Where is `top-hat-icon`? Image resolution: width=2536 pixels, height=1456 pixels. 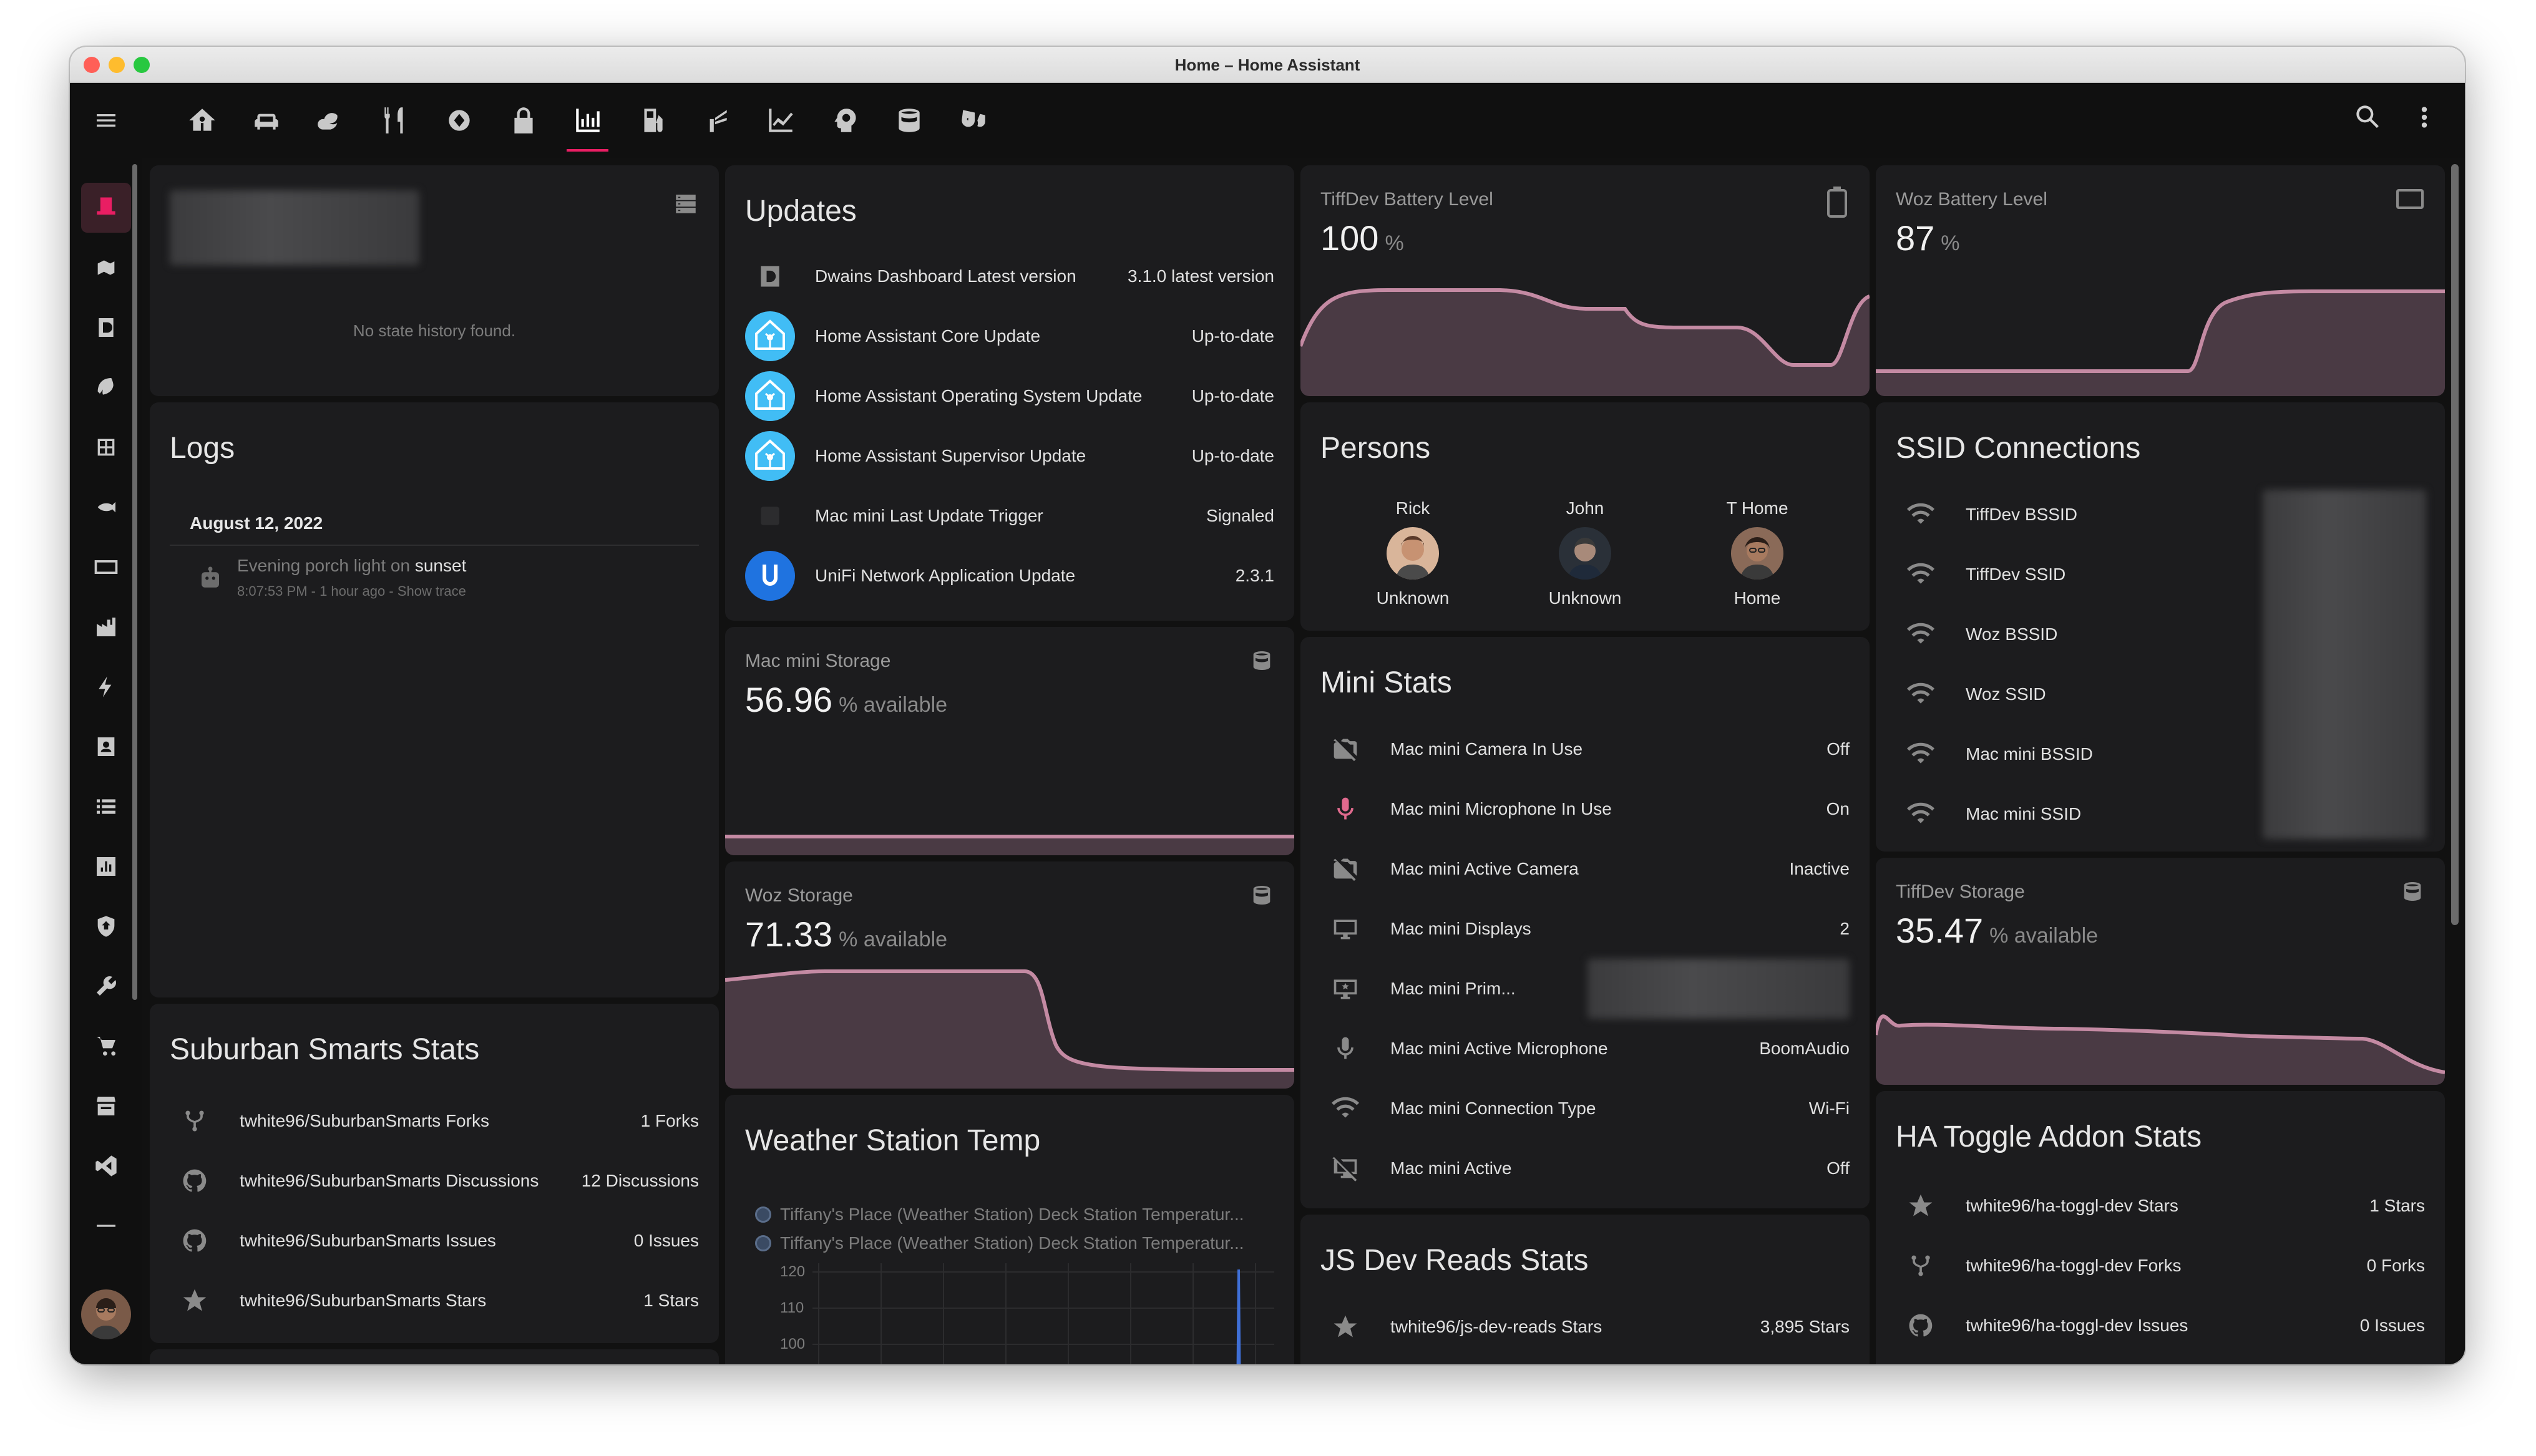 top-hat-icon is located at coordinates (106, 208).